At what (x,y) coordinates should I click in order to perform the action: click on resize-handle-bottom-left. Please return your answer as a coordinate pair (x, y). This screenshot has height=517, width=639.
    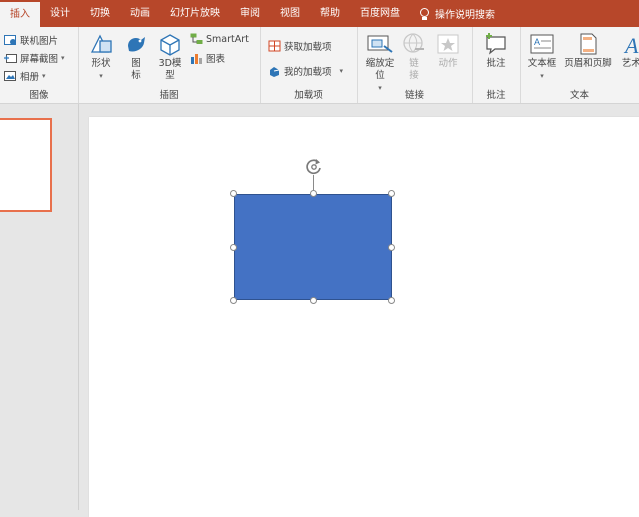
    Looking at the image, I should click on (233, 300).